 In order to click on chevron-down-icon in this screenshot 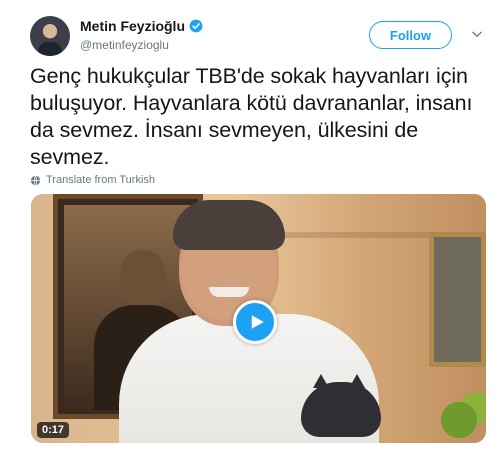, I will do `click(477, 34)`.